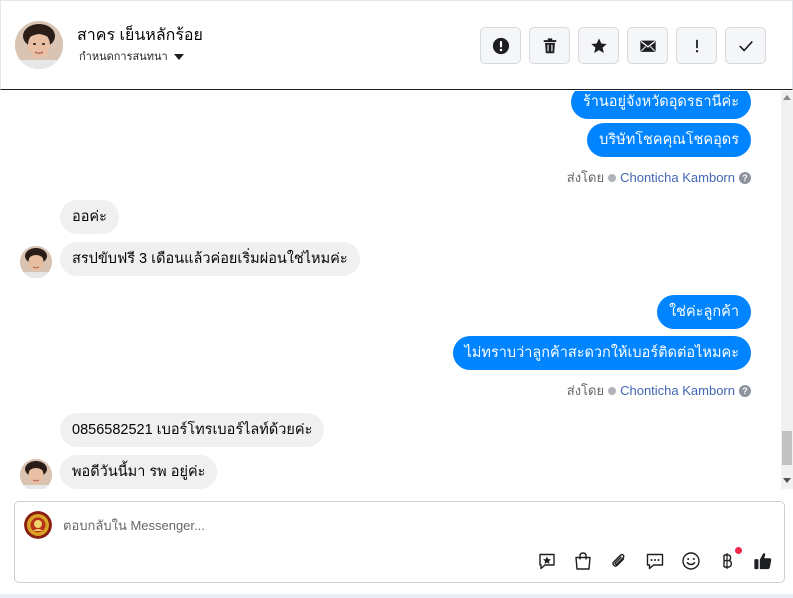  I want to click on notification-dot, so click(738, 550).